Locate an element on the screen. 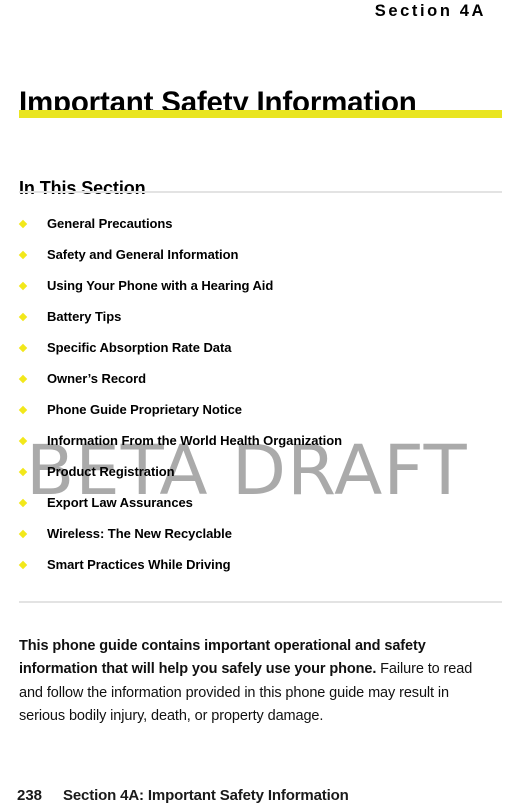 This screenshot has height=811, width=505. list-item-label: Owner’s Record is located at coordinates (96, 378).